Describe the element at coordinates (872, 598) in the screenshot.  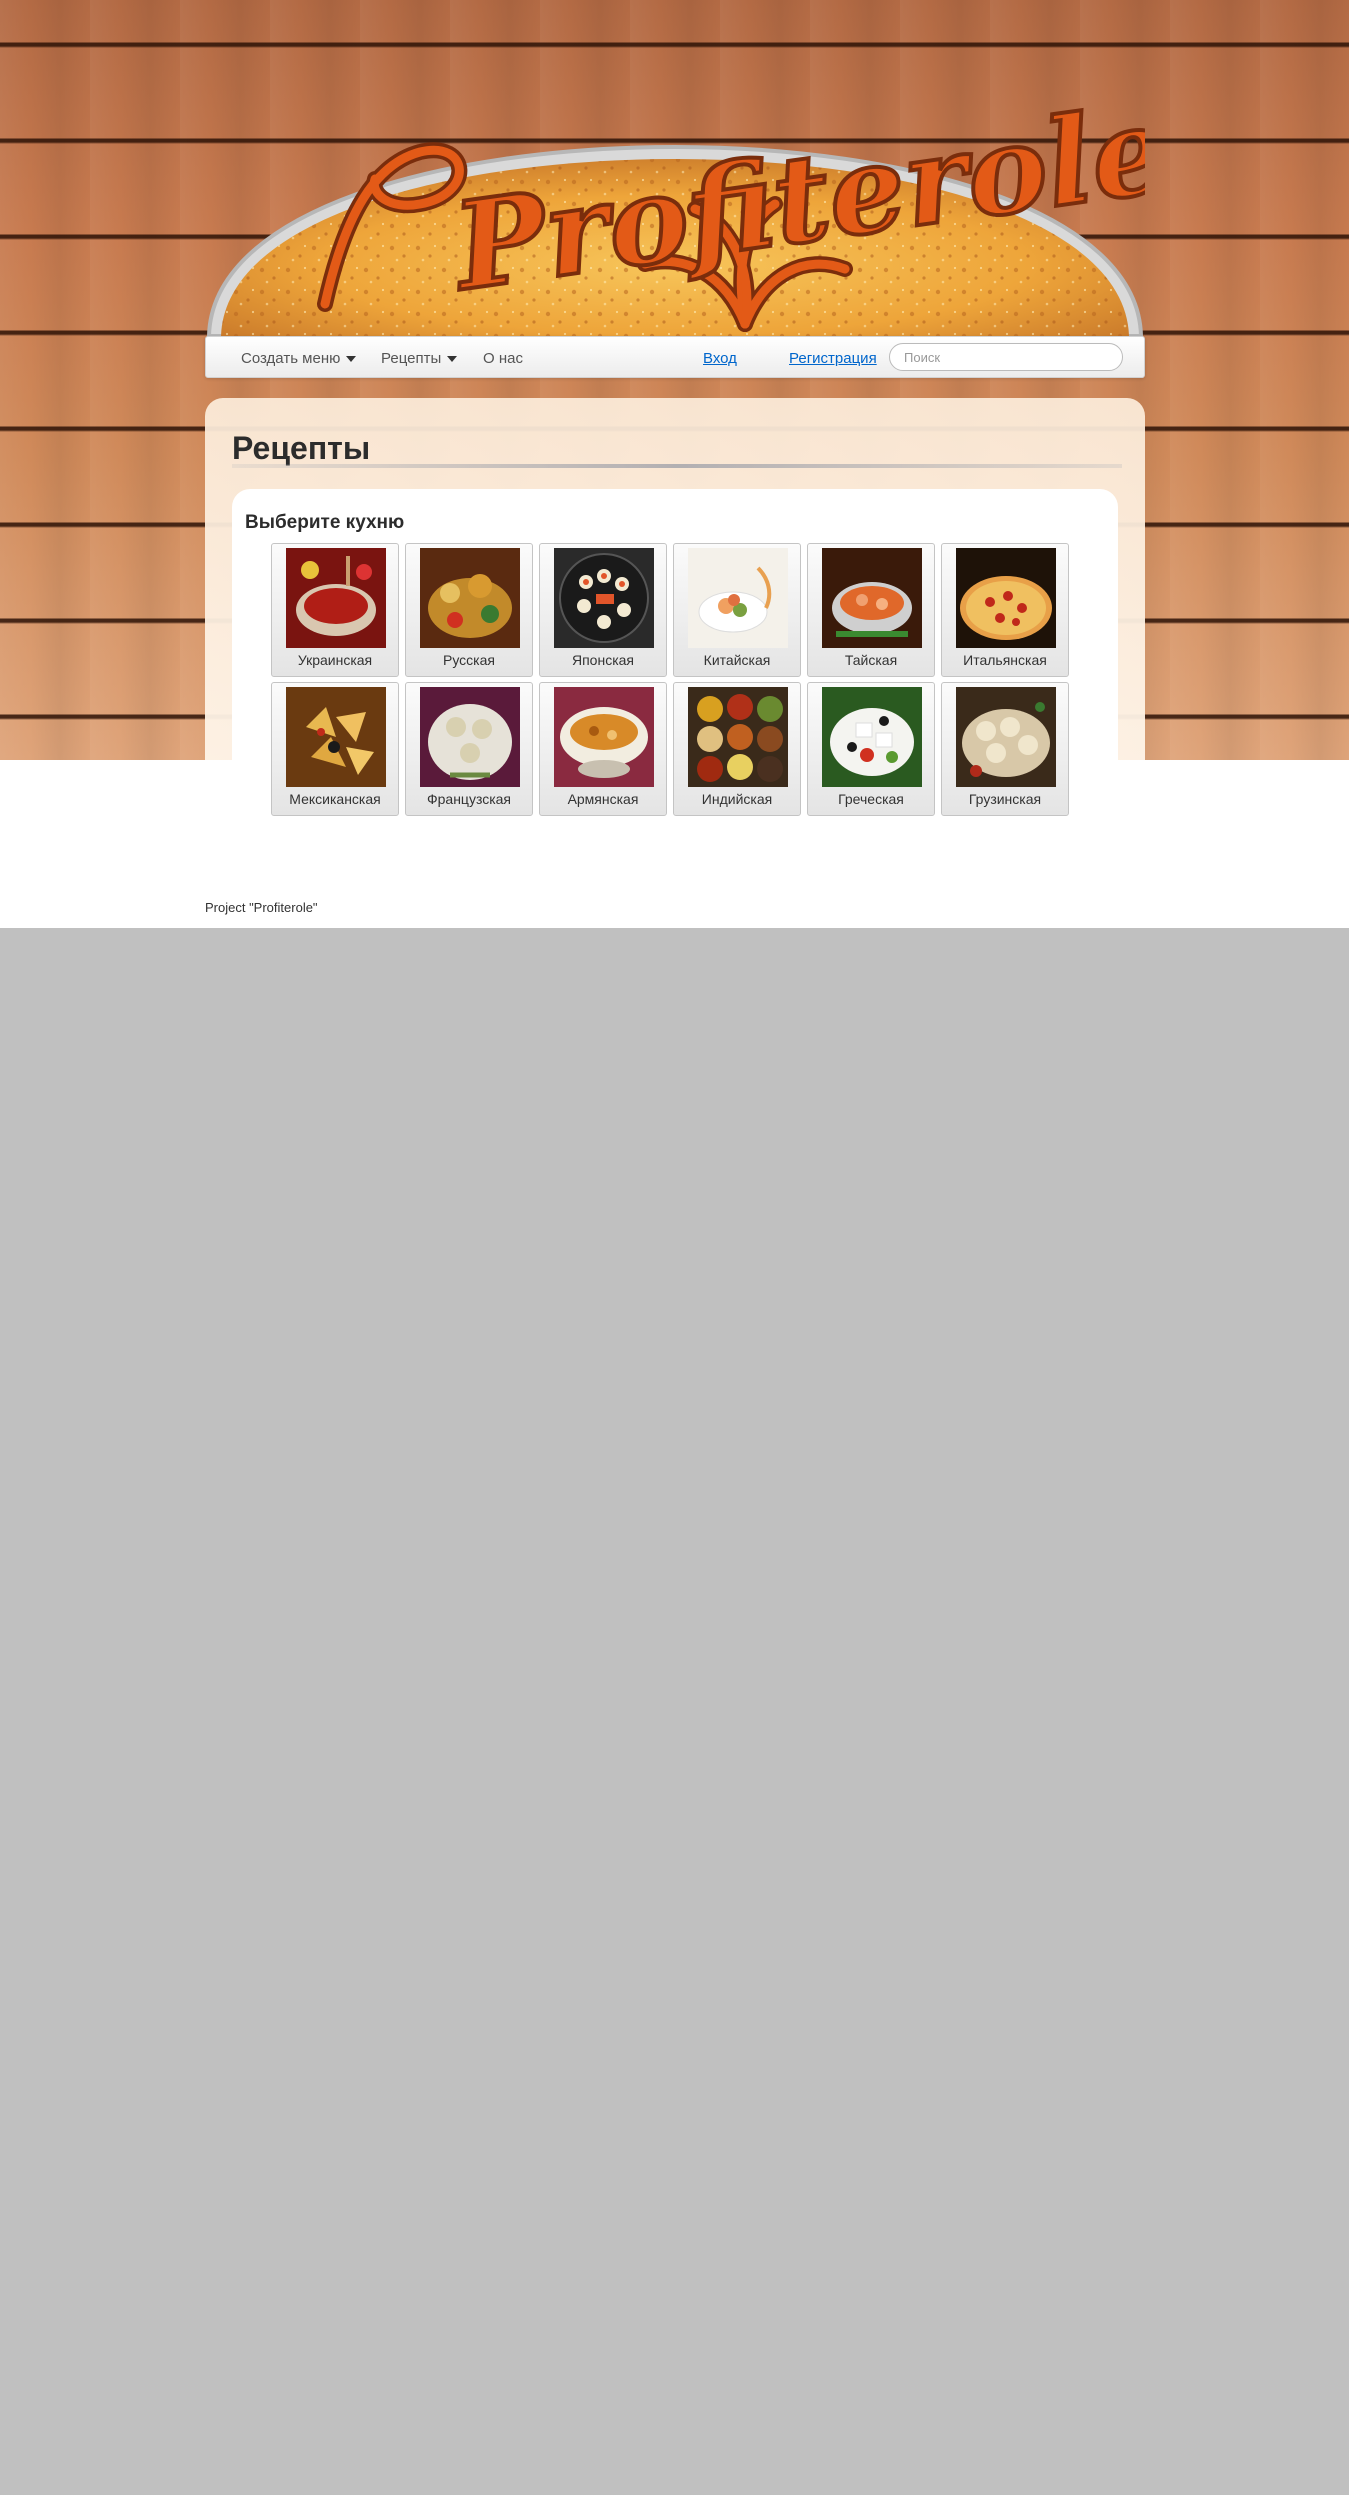
I see `thai-soup-photo` at that location.